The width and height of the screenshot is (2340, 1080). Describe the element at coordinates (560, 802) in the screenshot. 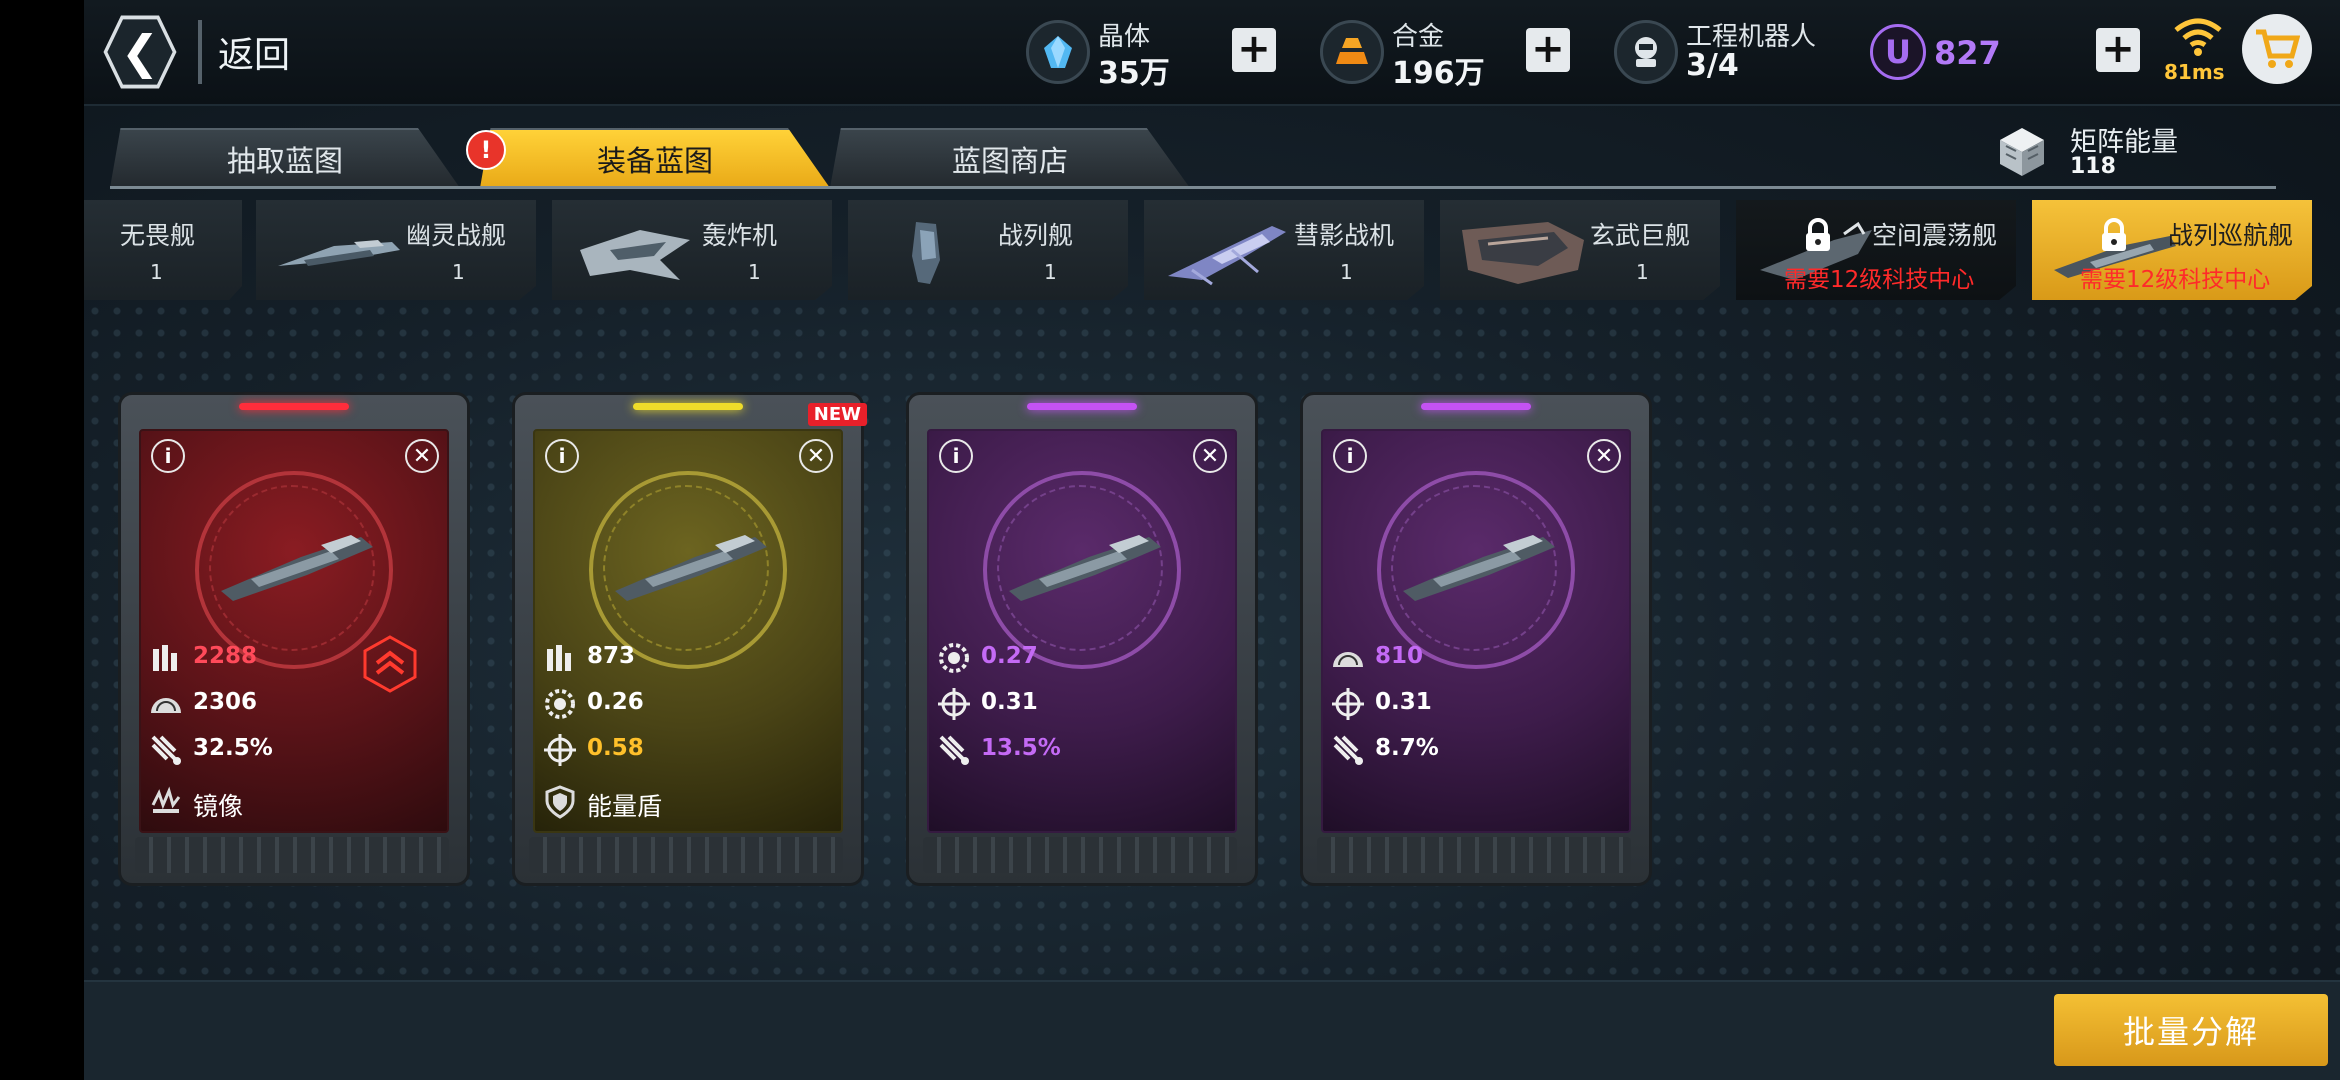

I see `shield-icon` at that location.